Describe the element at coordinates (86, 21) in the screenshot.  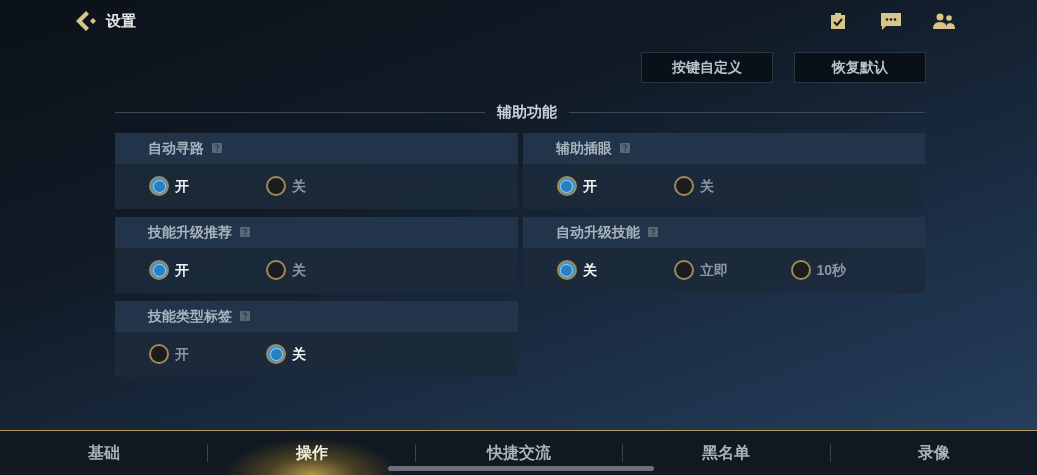
I see `back-icon` at that location.